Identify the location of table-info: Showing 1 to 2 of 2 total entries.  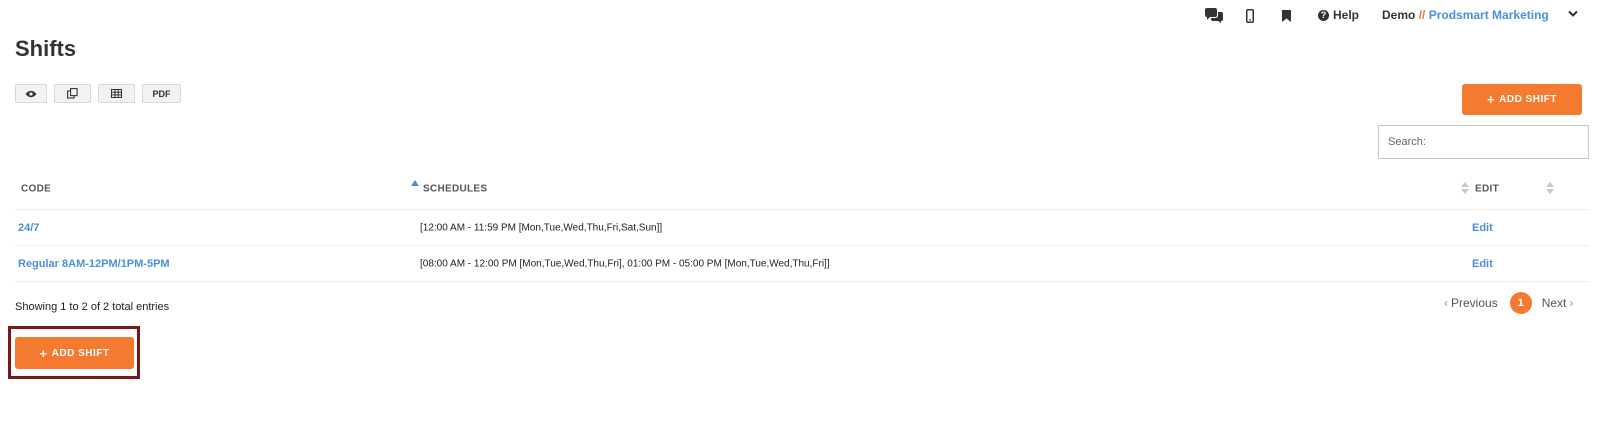
(92, 307).